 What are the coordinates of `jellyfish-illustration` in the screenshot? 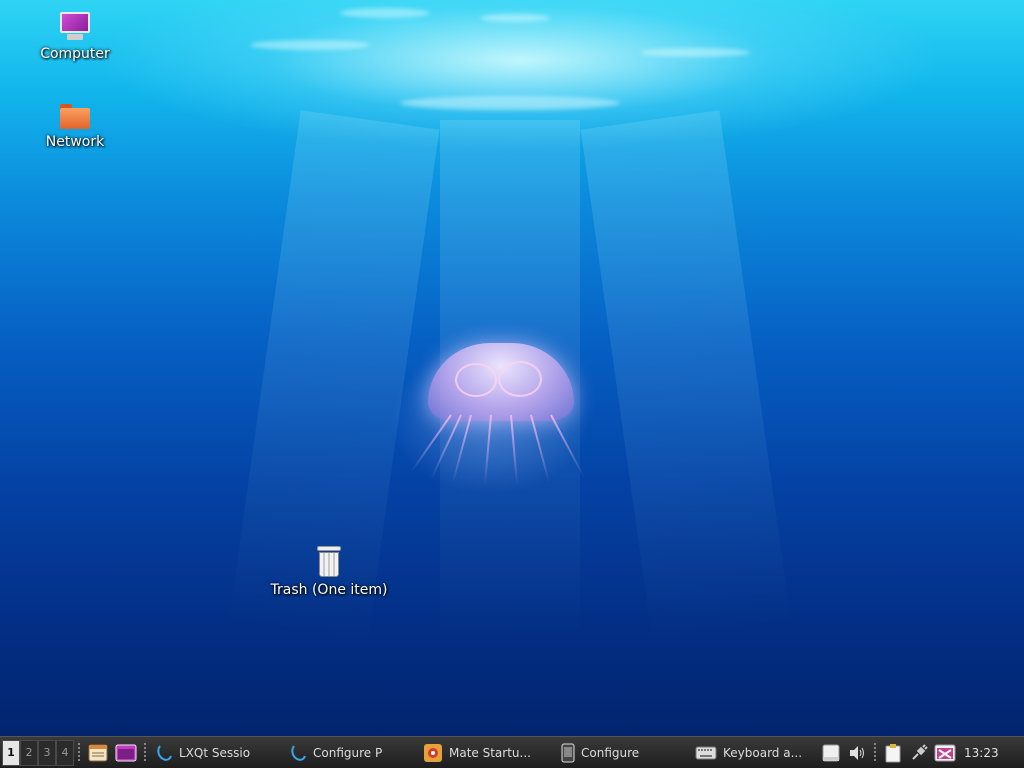 It's located at (485, 435).